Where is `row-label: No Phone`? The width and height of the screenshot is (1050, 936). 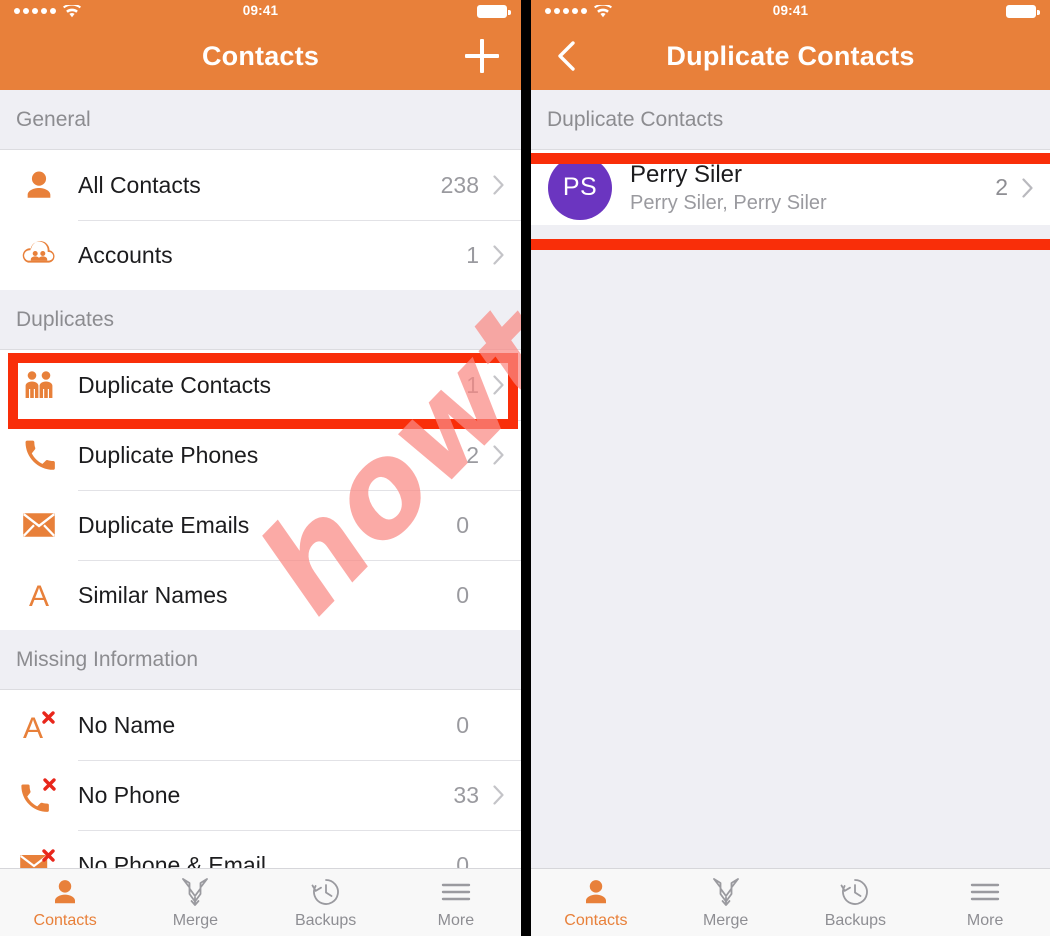 row-label: No Phone is located at coordinates (129, 794).